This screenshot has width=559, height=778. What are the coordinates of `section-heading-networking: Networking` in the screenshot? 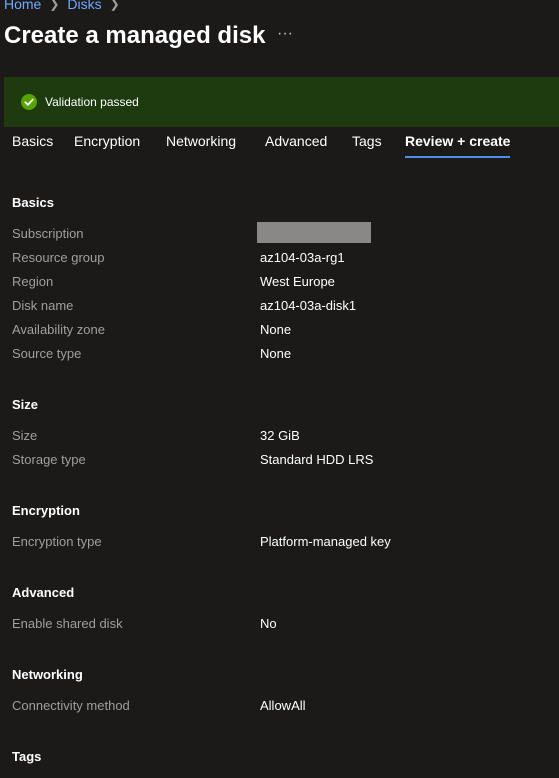 It's located at (47, 674).